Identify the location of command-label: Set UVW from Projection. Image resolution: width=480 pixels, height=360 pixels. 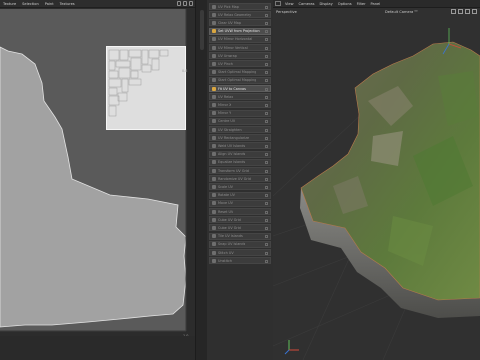
(239, 31).